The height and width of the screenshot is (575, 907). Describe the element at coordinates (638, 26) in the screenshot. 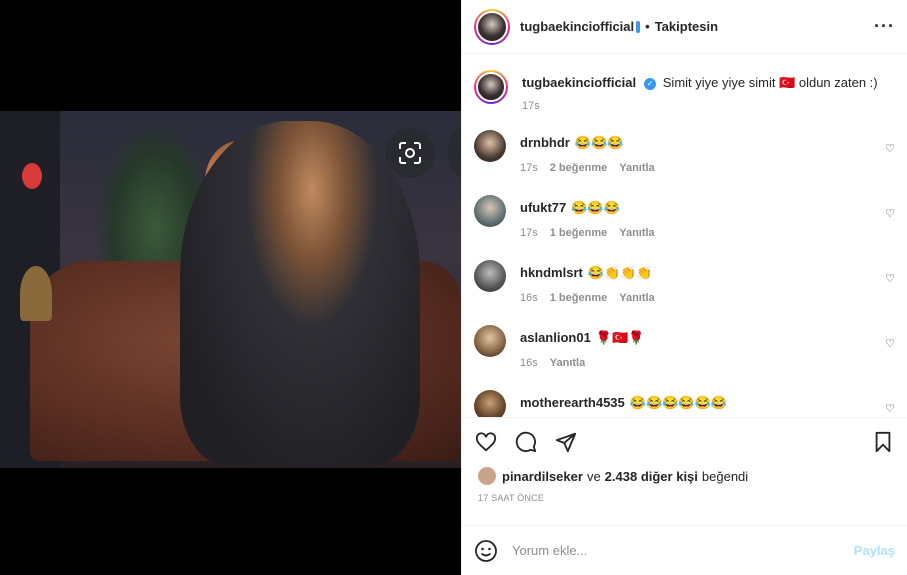

I see `verified-icon` at that location.